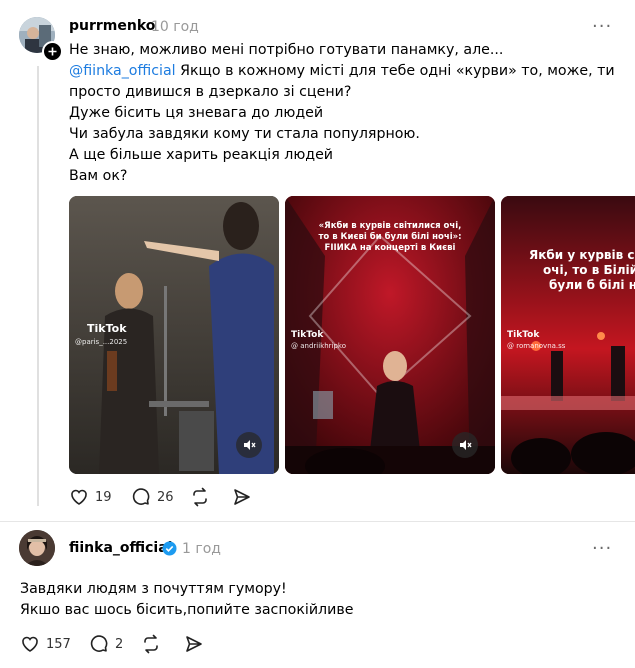  What do you see at coordinates (319, 346) in the screenshot?
I see `tiktok-handle: @ andriikhripko` at bounding box center [319, 346].